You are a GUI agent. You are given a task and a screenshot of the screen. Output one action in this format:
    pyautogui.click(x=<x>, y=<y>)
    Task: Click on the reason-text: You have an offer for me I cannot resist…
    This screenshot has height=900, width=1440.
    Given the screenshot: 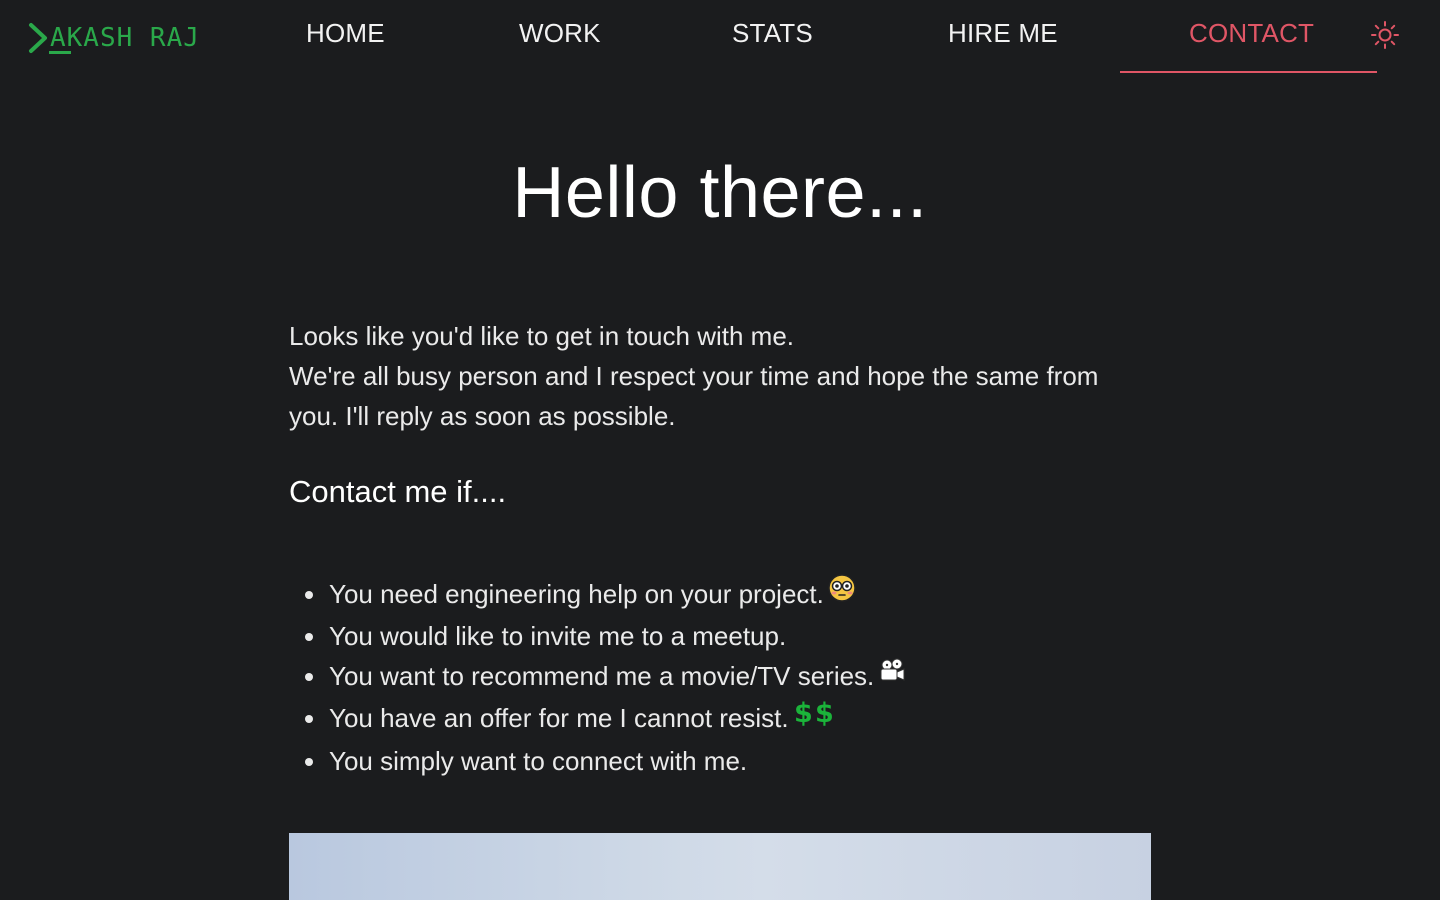 What is the action you would take?
    pyautogui.click(x=559, y=718)
    